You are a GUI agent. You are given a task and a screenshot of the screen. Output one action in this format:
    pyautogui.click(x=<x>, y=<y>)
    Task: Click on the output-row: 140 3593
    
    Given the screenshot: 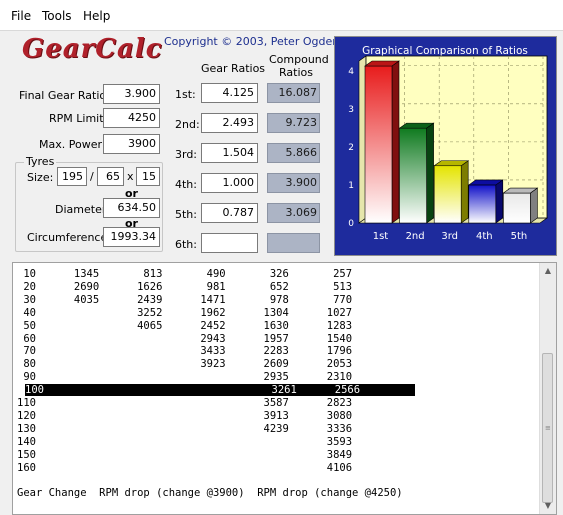 What is the action you would take?
    pyautogui.click(x=184, y=442)
    